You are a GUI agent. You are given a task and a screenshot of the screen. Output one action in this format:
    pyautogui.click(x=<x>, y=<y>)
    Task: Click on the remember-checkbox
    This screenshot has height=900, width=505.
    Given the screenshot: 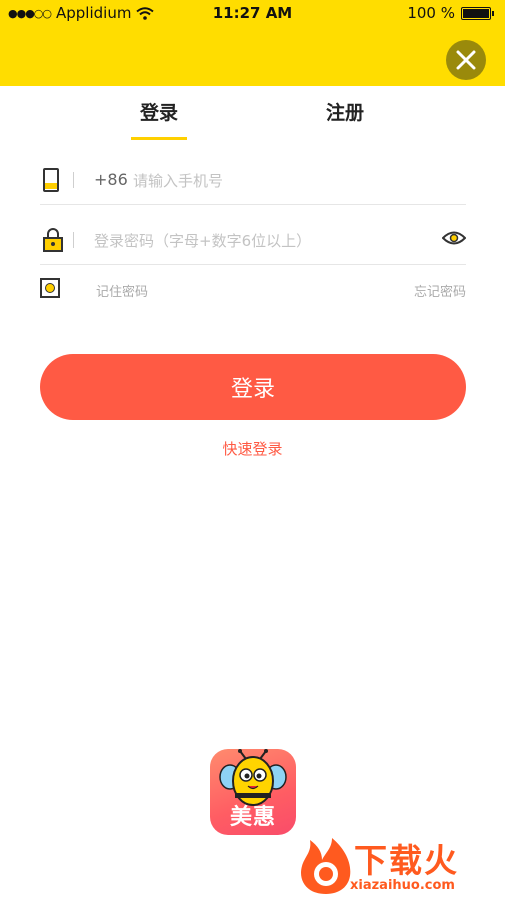 What is the action you would take?
    pyautogui.click(x=50, y=288)
    